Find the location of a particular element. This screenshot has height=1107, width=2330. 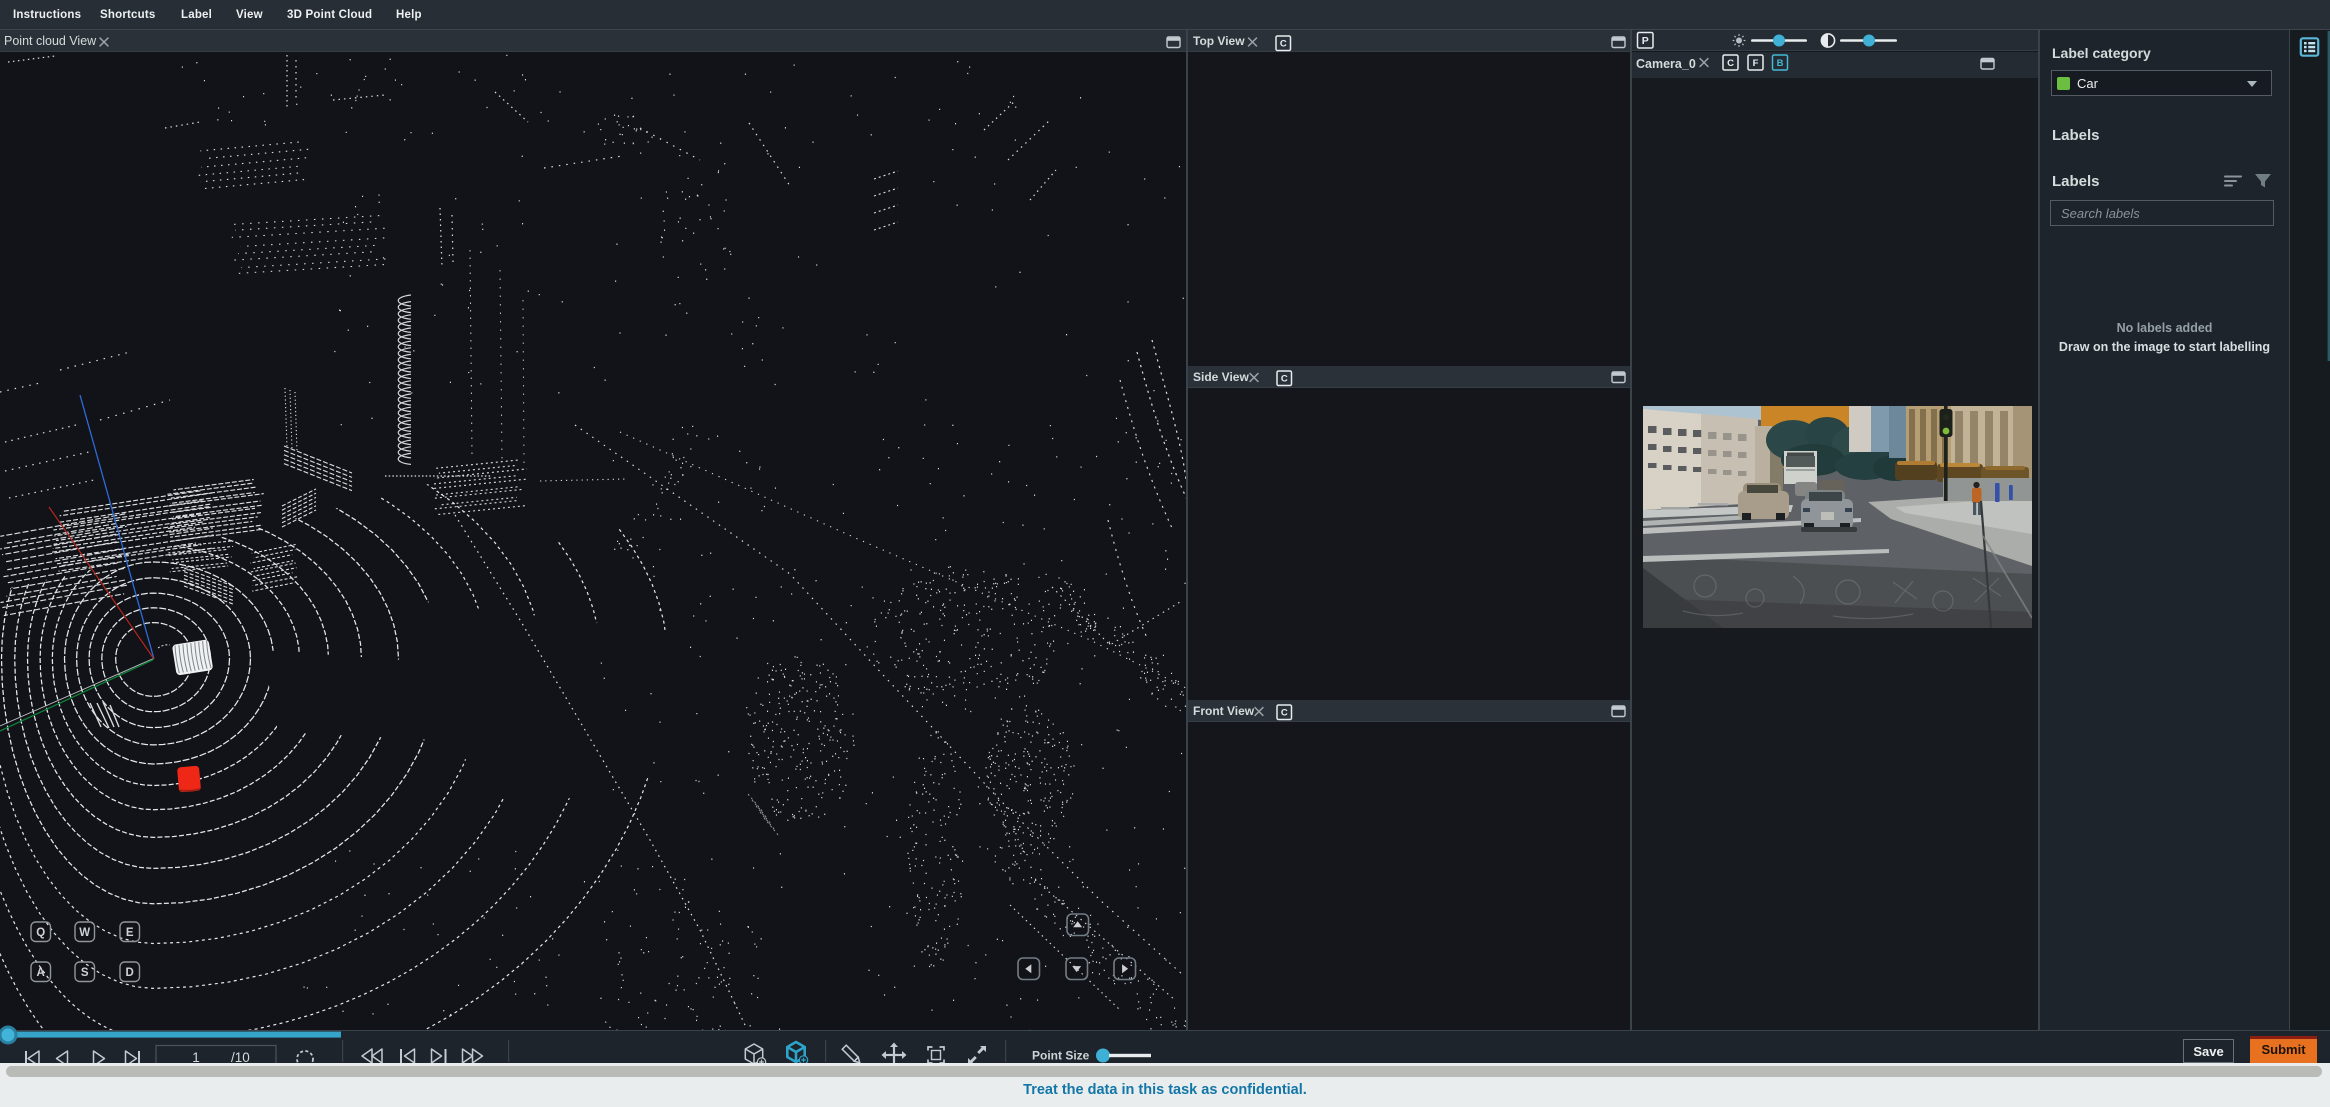

svg-text: Point Size is located at coordinates (1061, 1056).